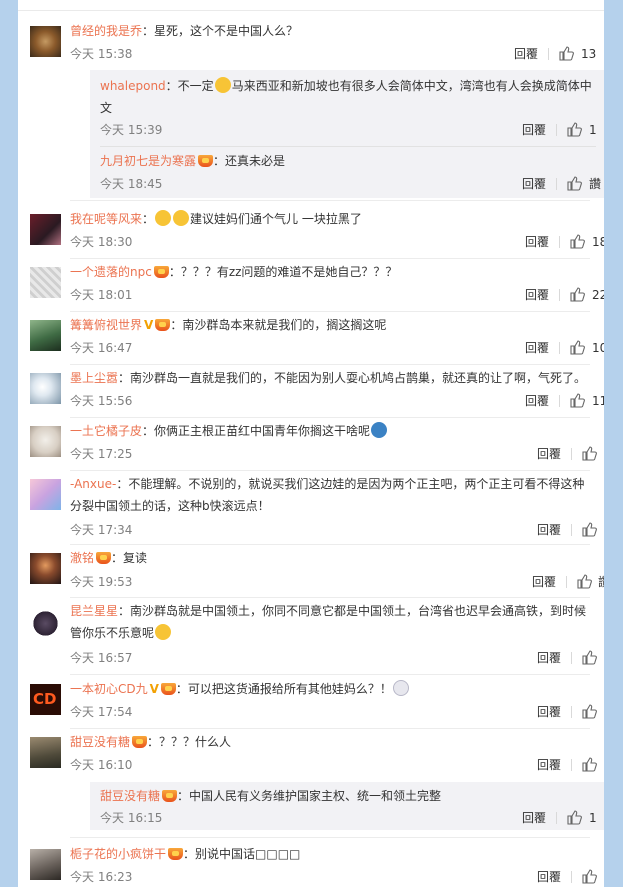 The width and height of the screenshot is (623, 887). Describe the element at coordinates (106, 325) in the screenshot. I see `username-link: 篝篝俯视世界` at that location.